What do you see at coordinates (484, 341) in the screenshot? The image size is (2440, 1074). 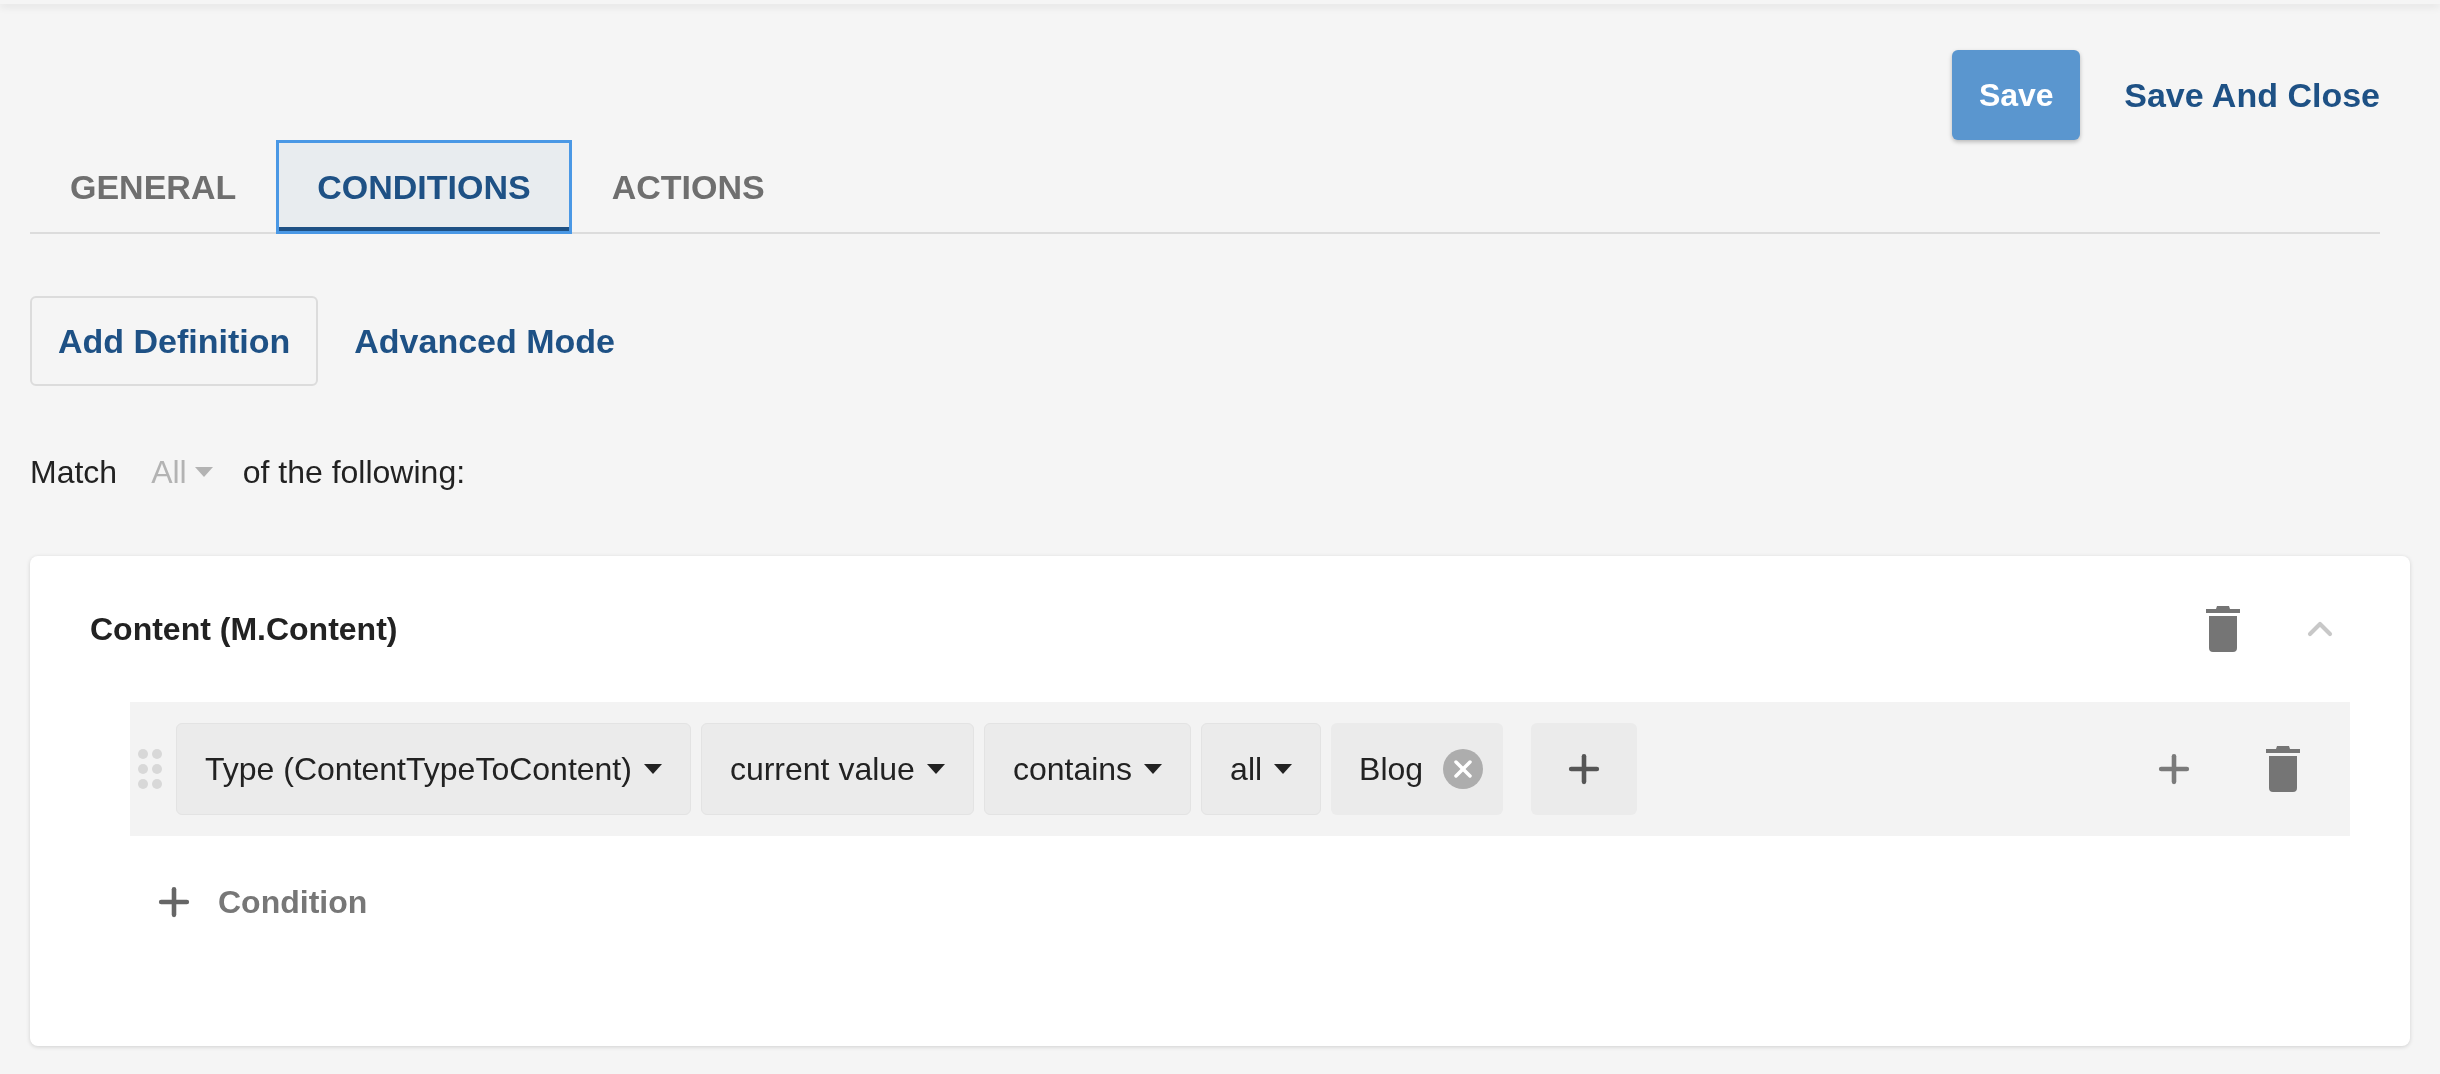 I see `advanced-mode-link: Advanced Mode` at bounding box center [484, 341].